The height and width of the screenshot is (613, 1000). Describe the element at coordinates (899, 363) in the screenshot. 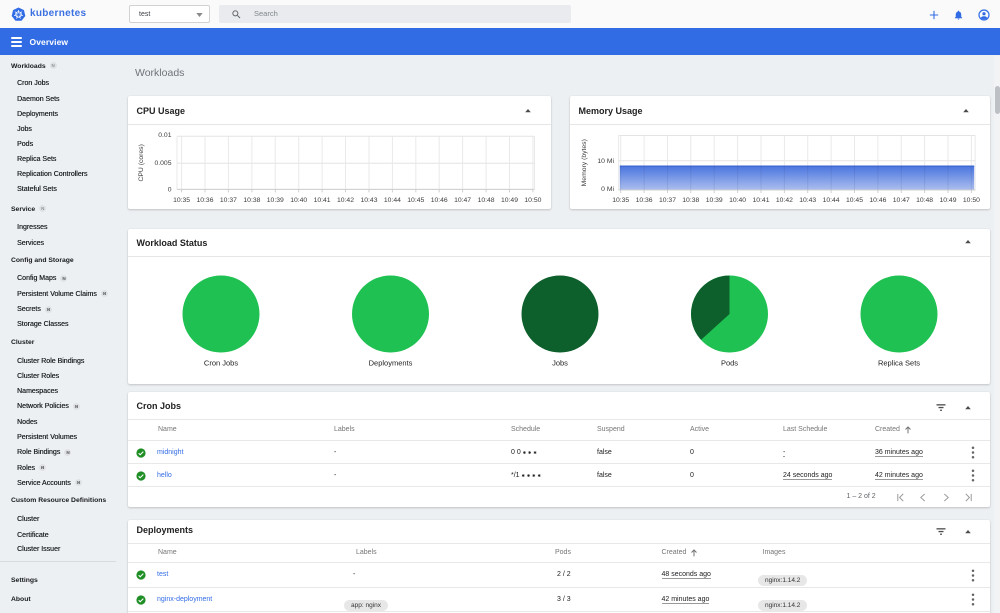

I see `svg-text: Replica Sets` at that location.